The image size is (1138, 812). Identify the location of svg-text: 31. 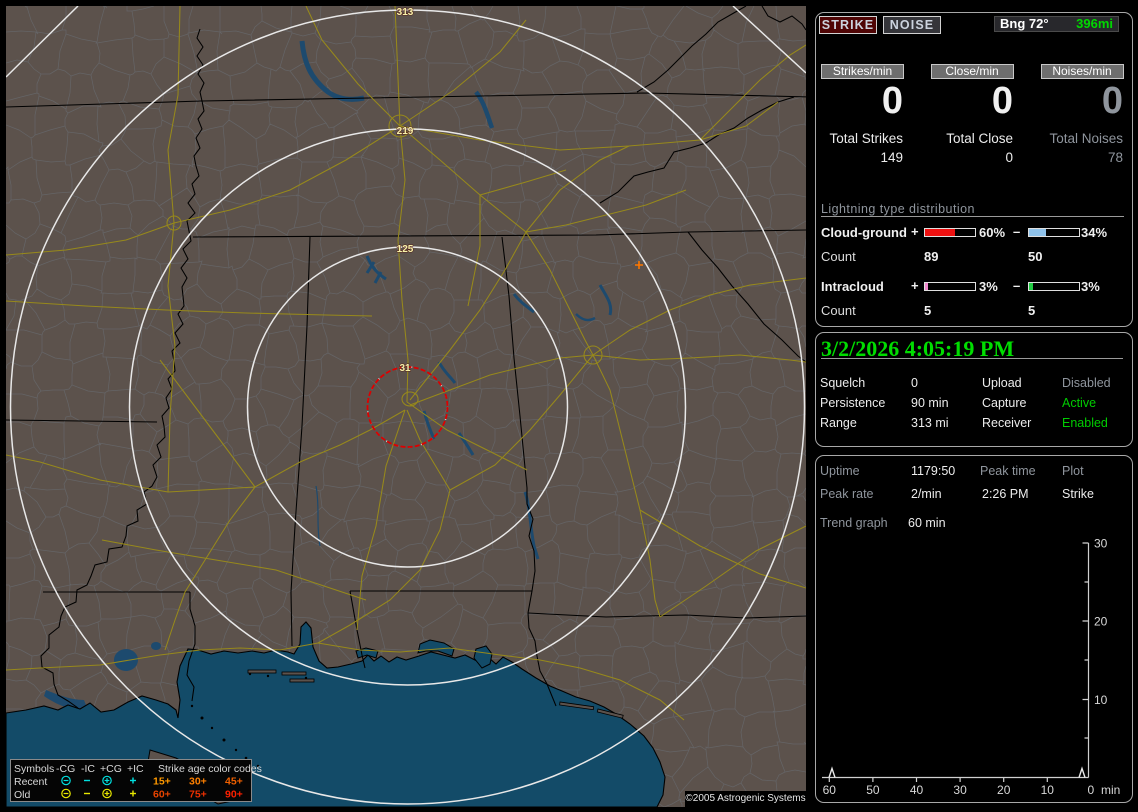
(405, 368).